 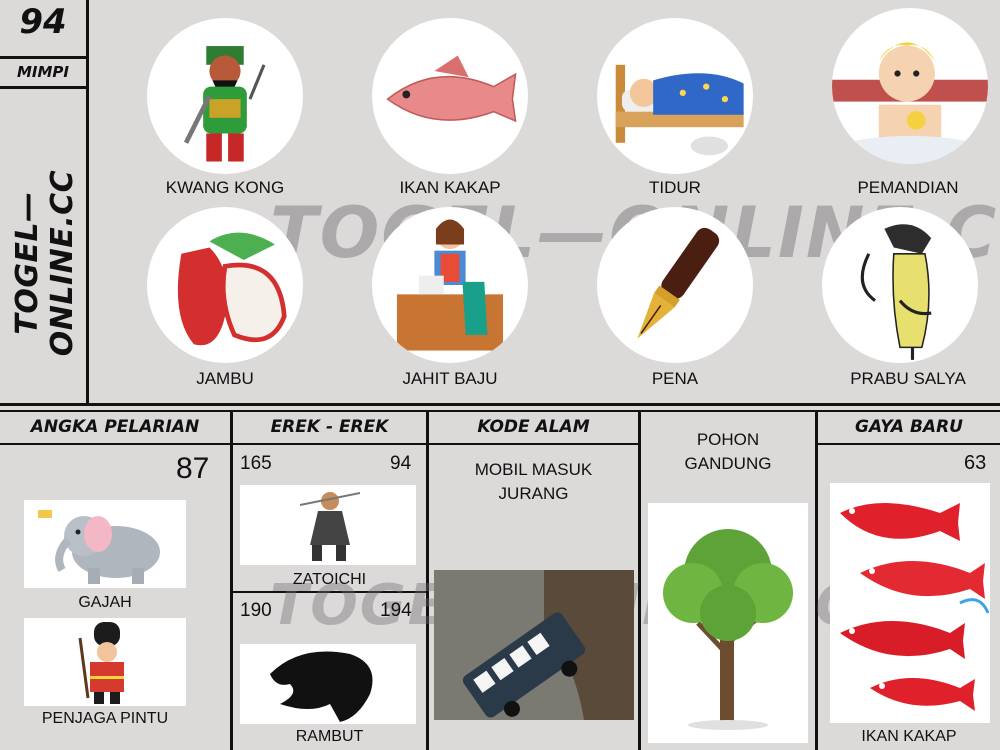 What do you see at coordinates (533, 427) in the screenshot?
I see `header-kode-alam: KODE ALAM` at bounding box center [533, 427].